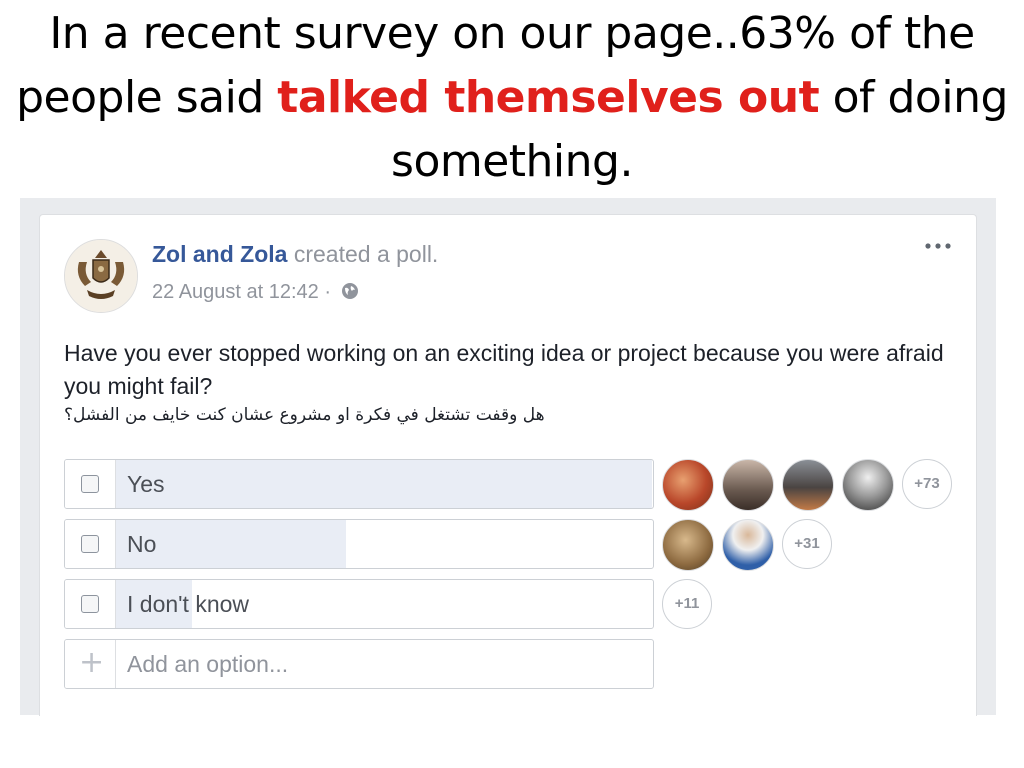 This screenshot has width=1024, height=768. What do you see at coordinates (219, 254) in the screenshot?
I see `author-link: Zol and Zola` at bounding box center [219, 254].